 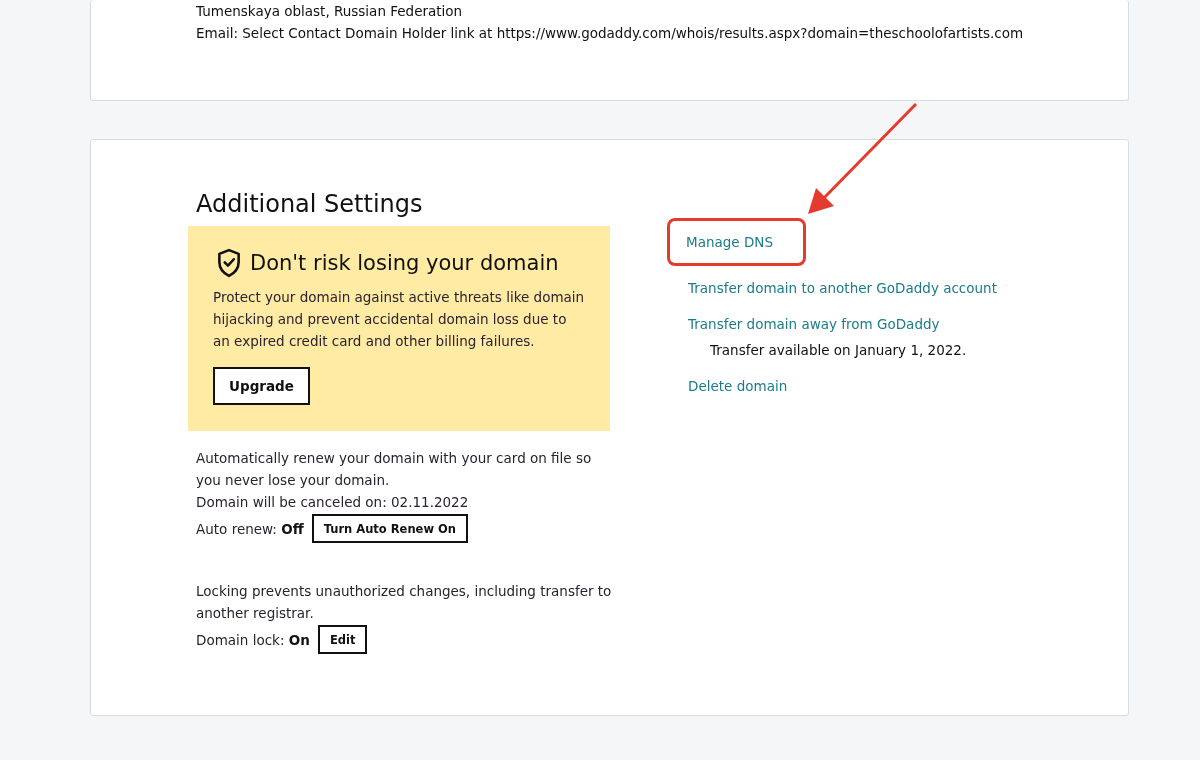 What do you see at coordinates (736, 242) in the screenshot?
I see `settings-link: Manage DNS` at bounding box center [736, 242].